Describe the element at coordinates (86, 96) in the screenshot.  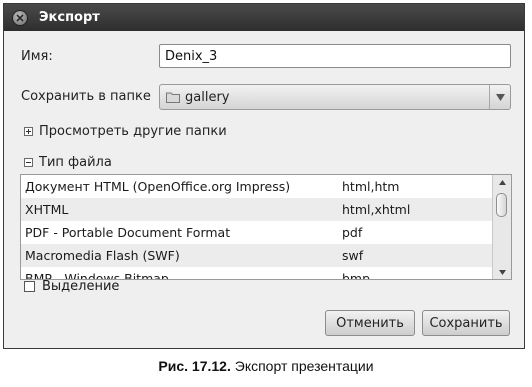
I see `folder-label: Сохранить в папке` at that location.